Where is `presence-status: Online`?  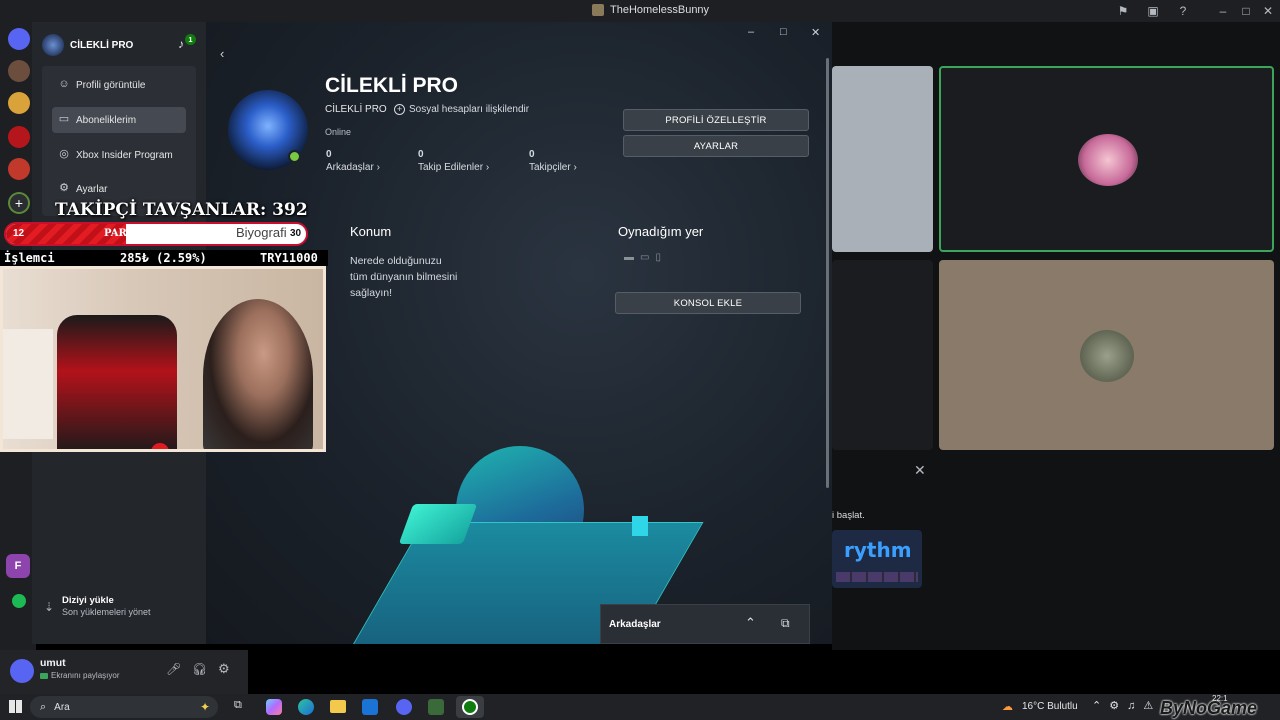
presence-status: Online is located at coordinates (338, 132).